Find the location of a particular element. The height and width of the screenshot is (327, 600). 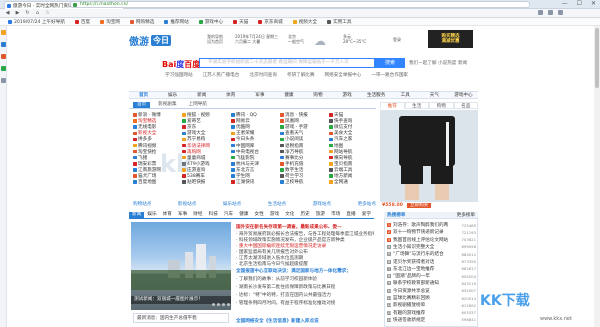

grid-footer-link: 游戏站点 is located at coordinates (322, 204).